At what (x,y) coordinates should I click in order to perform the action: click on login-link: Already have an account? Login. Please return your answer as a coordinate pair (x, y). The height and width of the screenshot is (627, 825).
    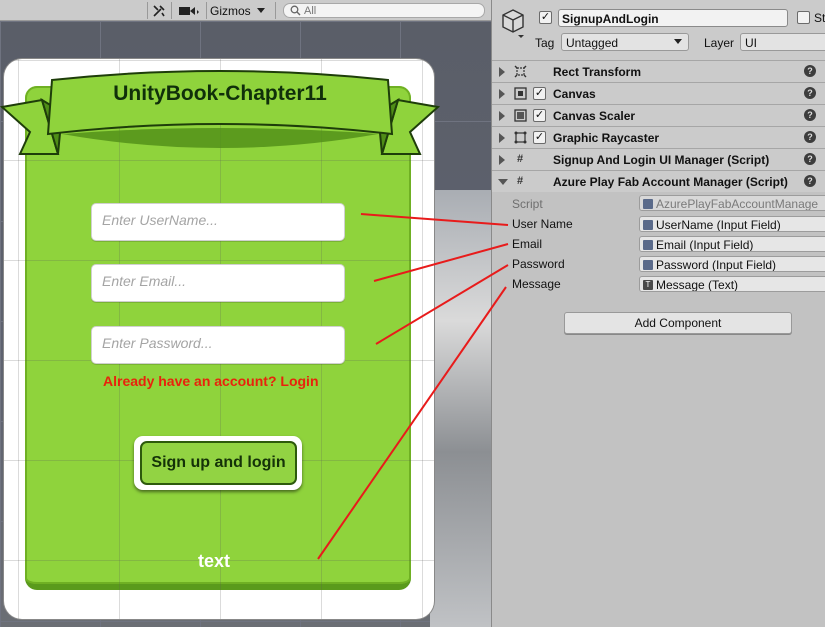
    Looking at the image, I should click on (211, 381).